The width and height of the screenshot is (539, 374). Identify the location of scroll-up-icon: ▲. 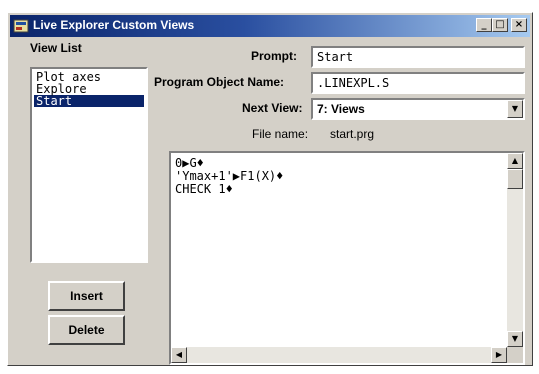
(515, 161).